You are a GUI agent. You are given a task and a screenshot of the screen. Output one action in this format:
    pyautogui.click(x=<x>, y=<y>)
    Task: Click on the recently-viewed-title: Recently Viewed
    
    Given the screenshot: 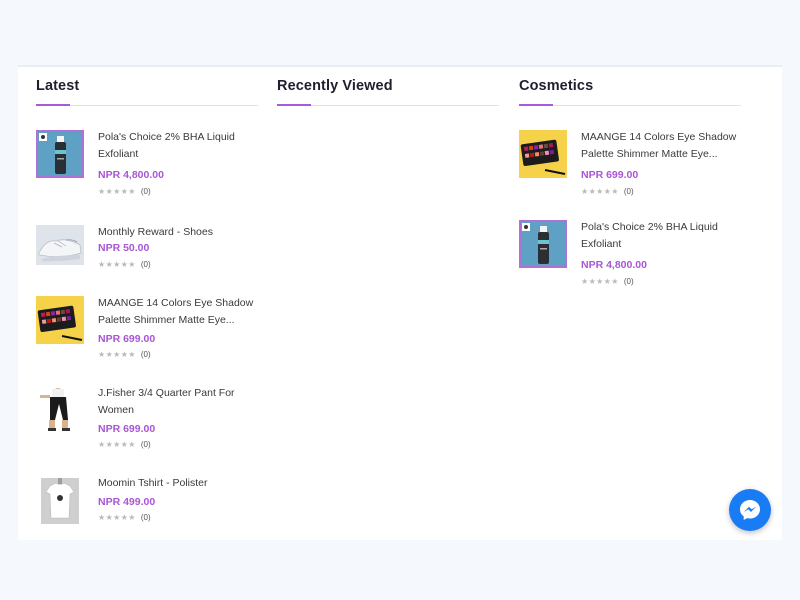 What is the action you would take?
    pyautogui.click(x=335, y=86)
    